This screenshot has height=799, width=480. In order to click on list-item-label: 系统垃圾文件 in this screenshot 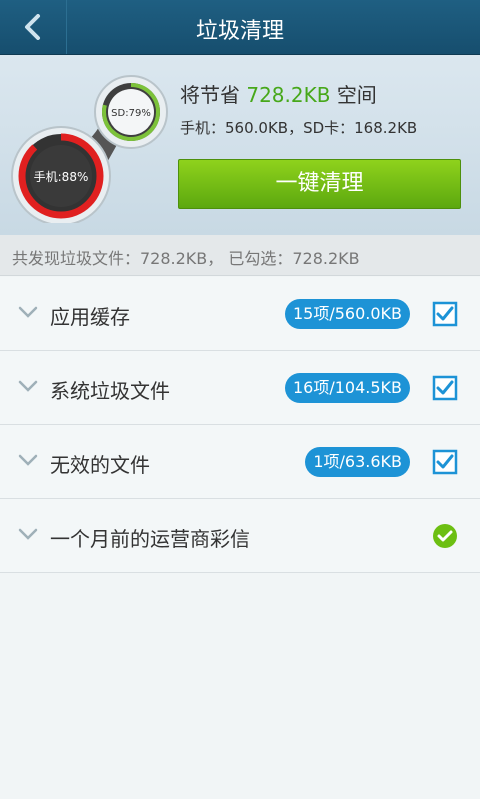, I will do `click(110, 391)`.